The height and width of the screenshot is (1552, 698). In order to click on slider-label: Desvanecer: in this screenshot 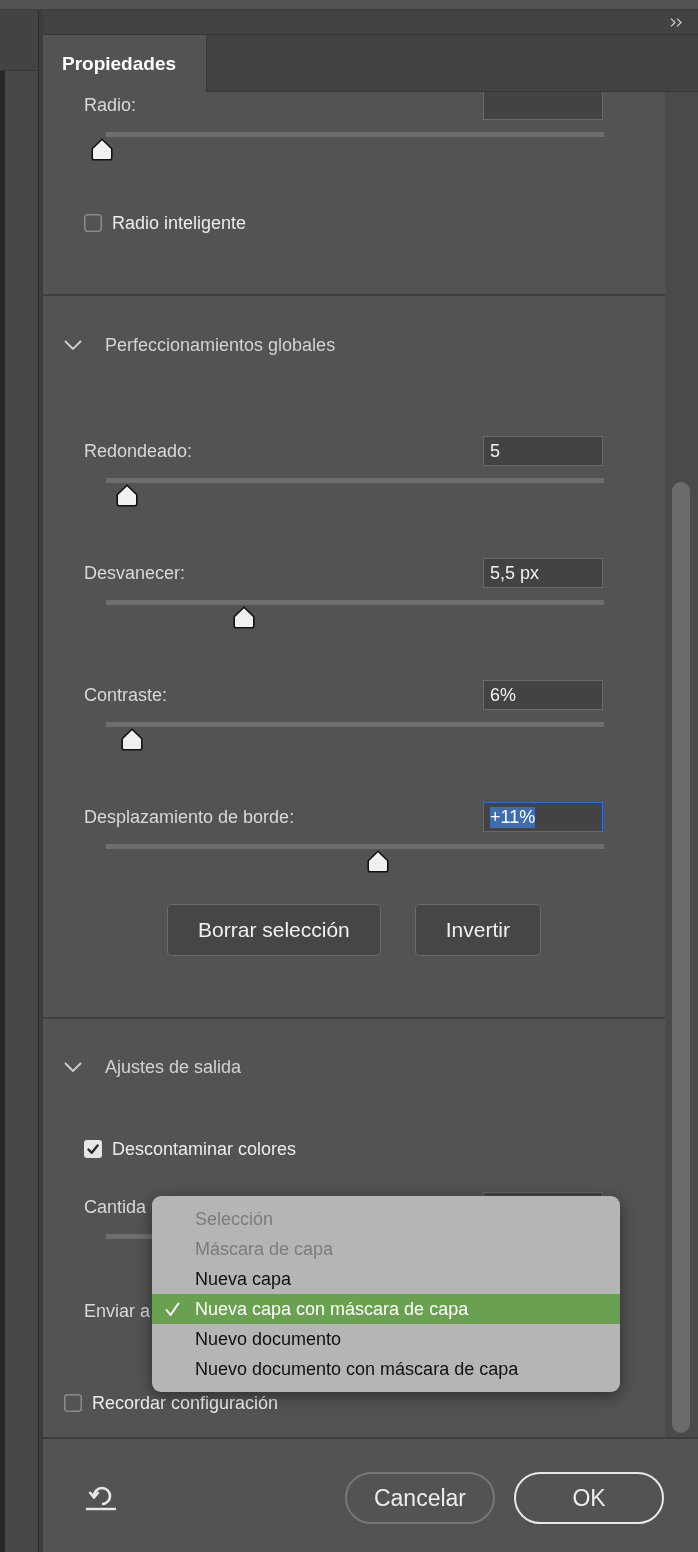, I will do `click(135, 573)`.